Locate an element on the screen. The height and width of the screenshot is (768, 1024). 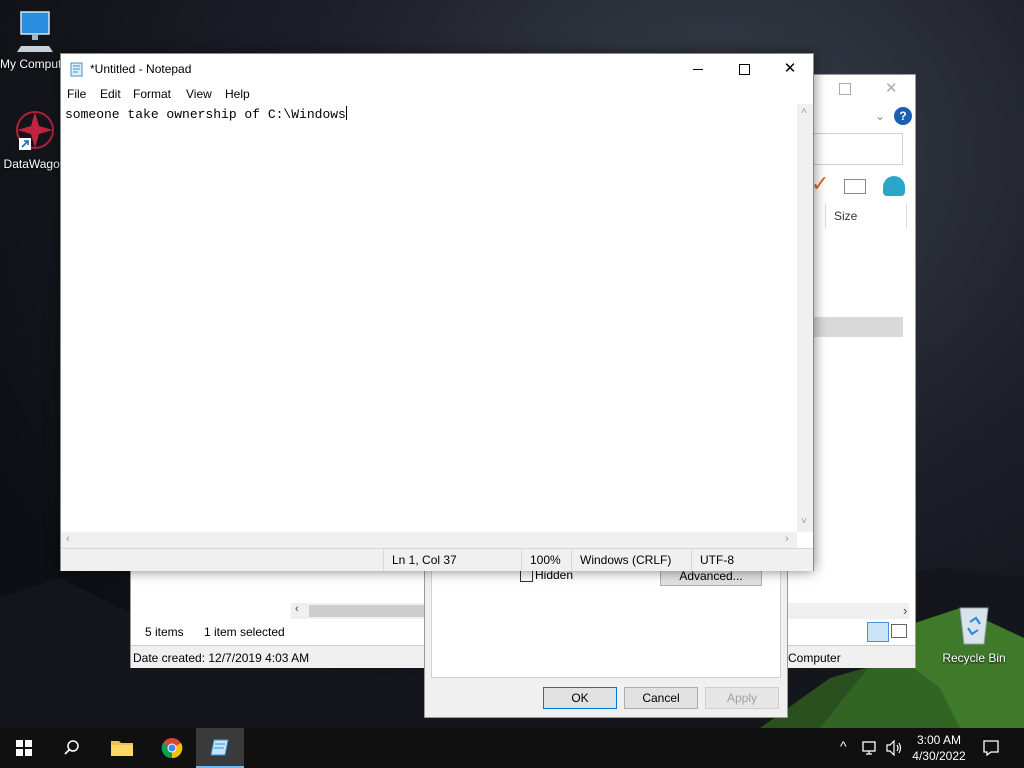
ok-button: OK is located at coordinates (580, 698).